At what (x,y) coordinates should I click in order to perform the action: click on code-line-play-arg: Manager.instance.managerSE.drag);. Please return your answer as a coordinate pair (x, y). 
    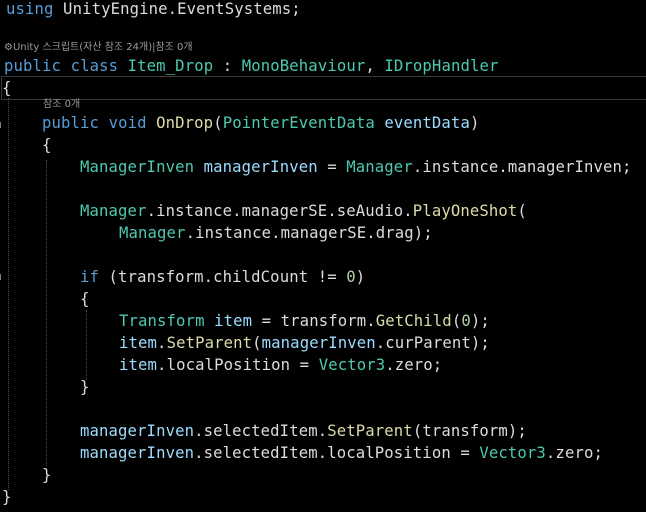
    Looking at the image, I should click on (382, 233).